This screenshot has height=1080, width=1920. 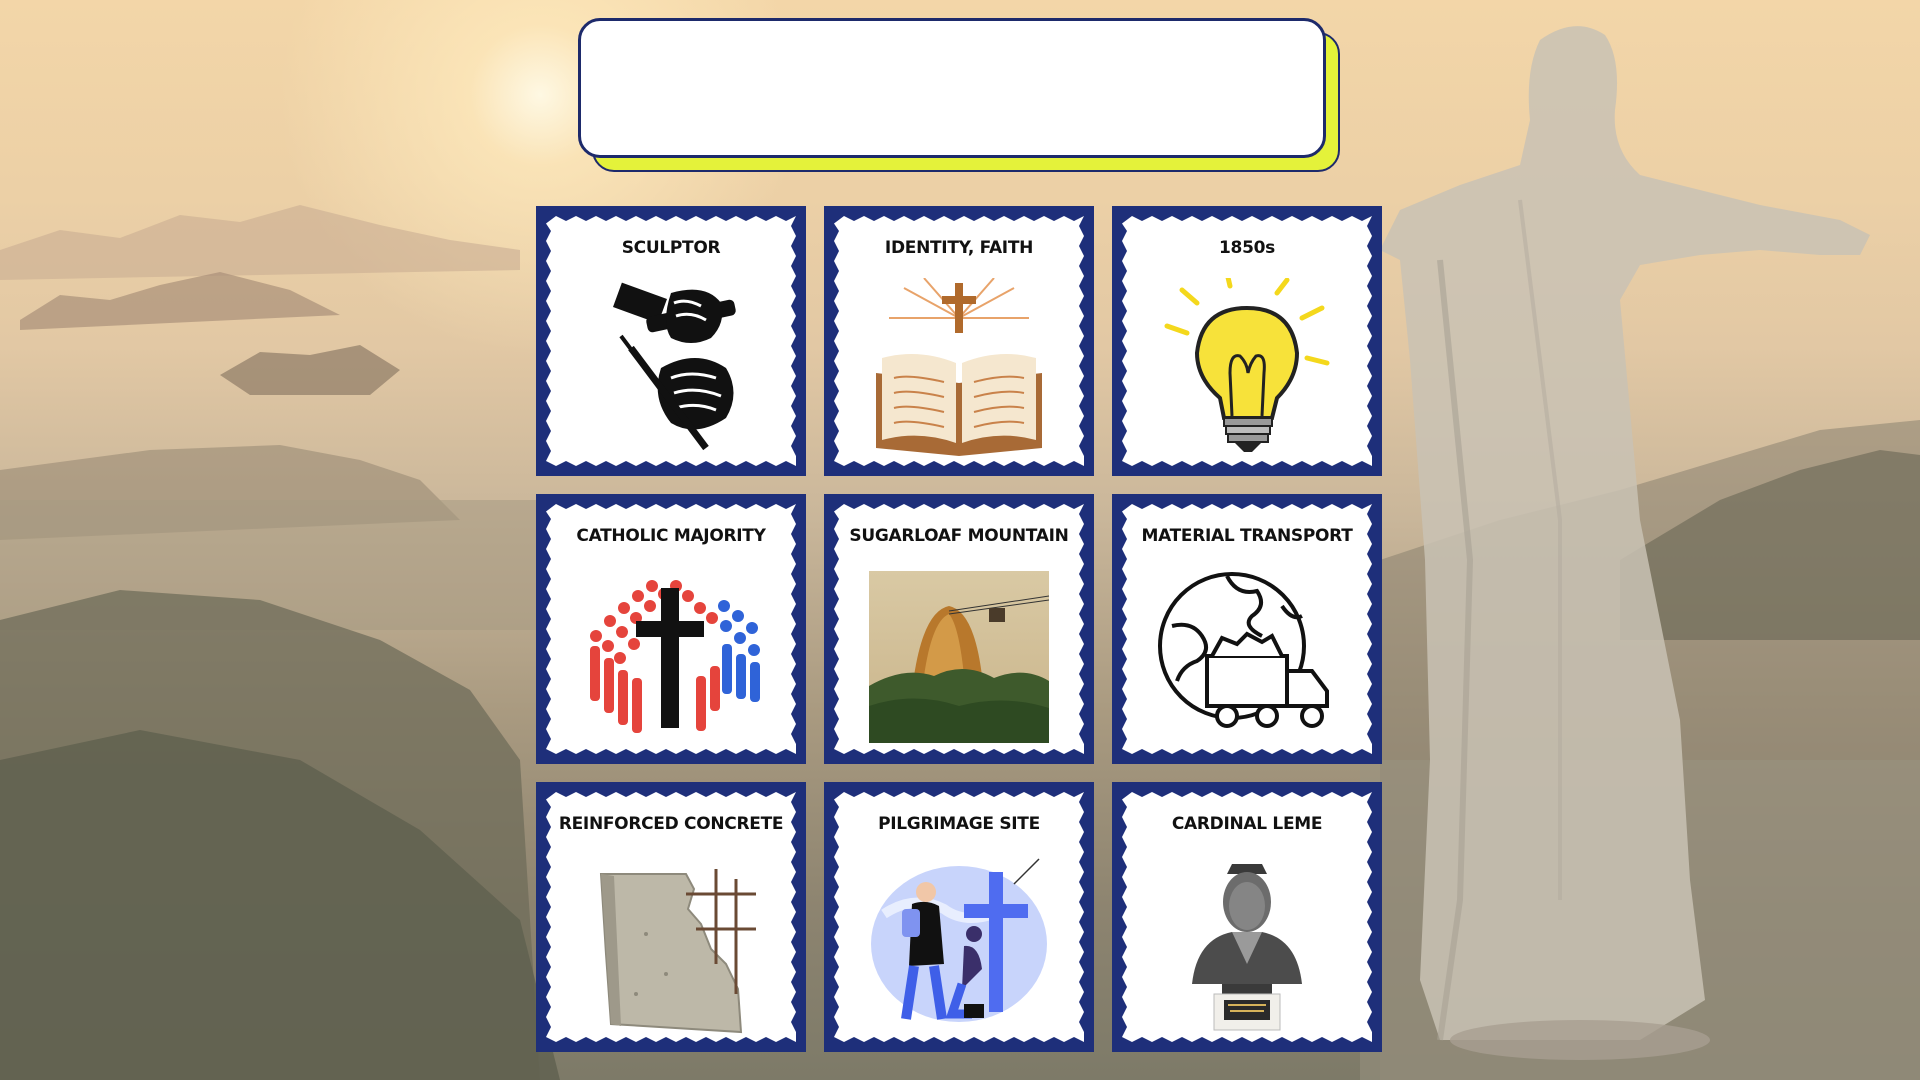 I want to click on card-face: MATERIAL TRANSPORT, so click(x=1247, y=629).